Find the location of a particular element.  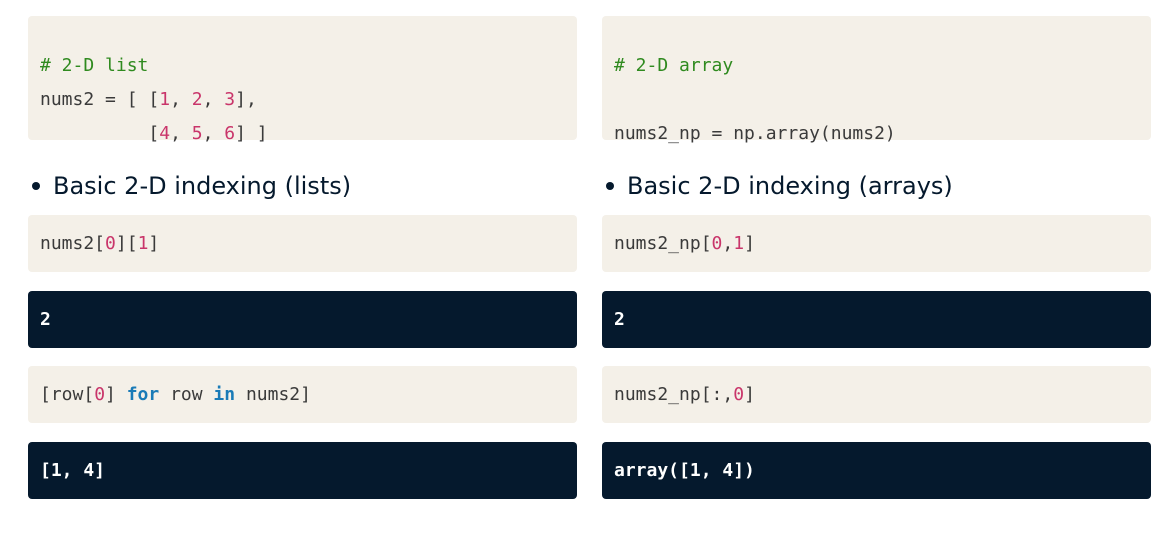

array-slice-code-block: nums2_np[:,0] is located at coordinates (876, 394).